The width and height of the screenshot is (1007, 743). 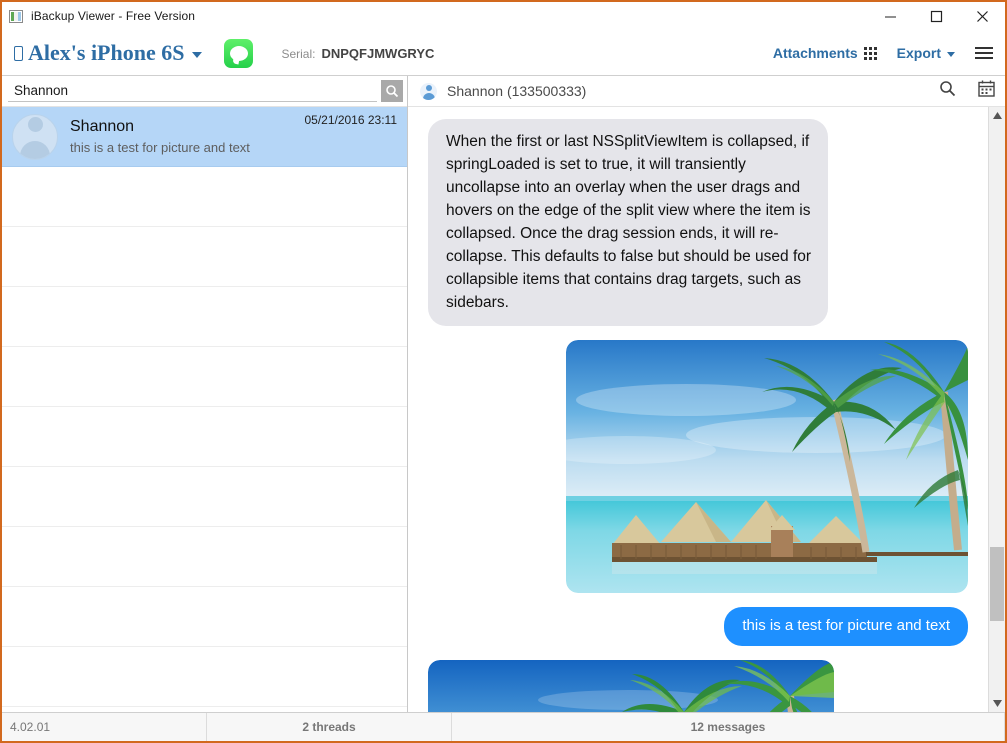 I want to click on thread-snippet: this is a test for picture and text, so click(x=160, y=147).